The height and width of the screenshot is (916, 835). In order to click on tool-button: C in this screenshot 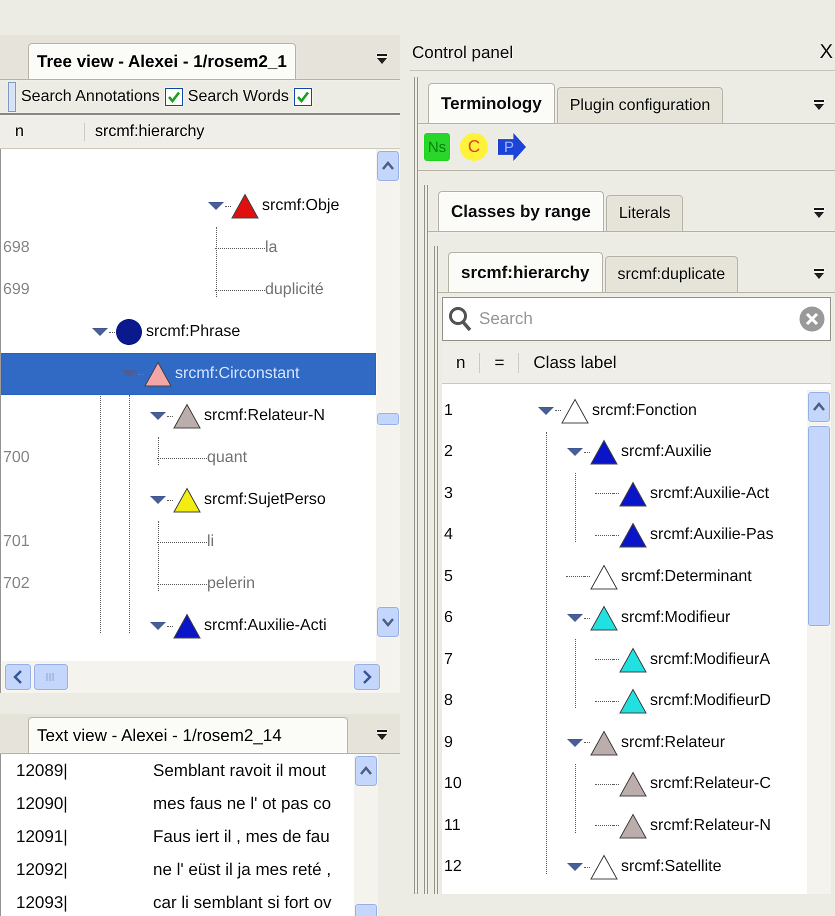, I will do `click(474, 147)`.